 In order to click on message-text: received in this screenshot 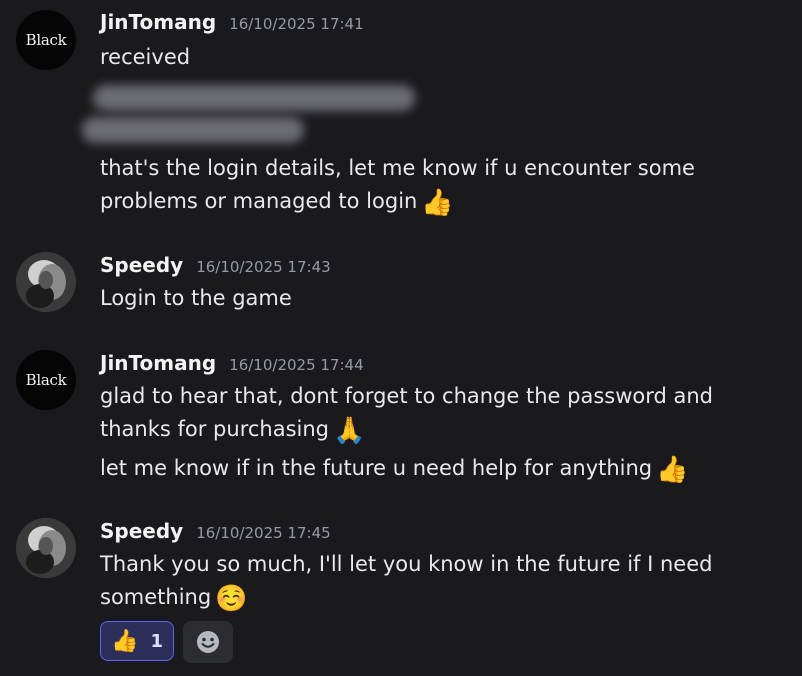, I will do `click(145, 57)`.